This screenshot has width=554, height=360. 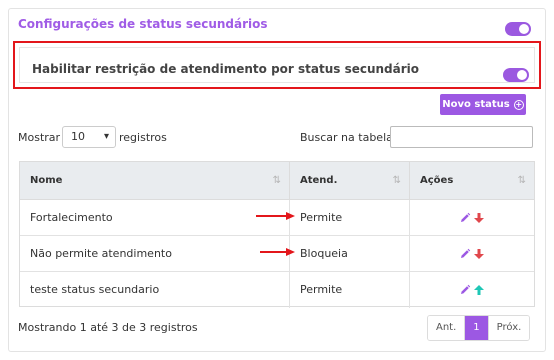 What do you see at coordinates (516, 75) in the screenshot?
I see `restriction-toggle` at bounding box center [516, 75].